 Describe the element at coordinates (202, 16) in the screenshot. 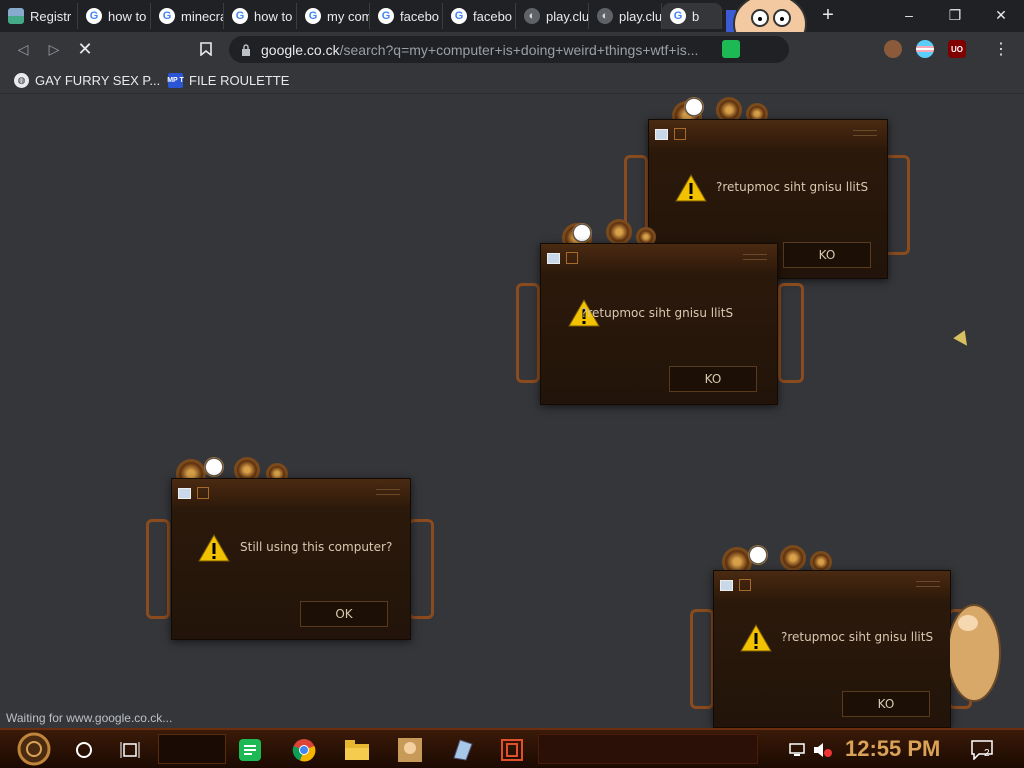

I see `tab-label: minecra` at that location.